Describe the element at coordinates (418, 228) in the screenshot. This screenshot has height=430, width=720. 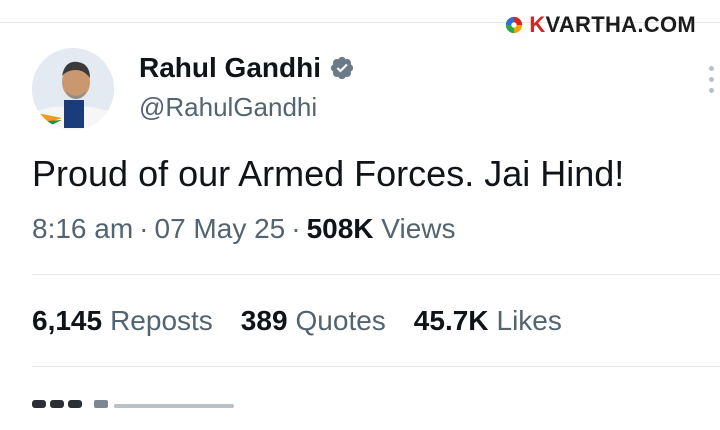
I see `views-label: Views` at that location.